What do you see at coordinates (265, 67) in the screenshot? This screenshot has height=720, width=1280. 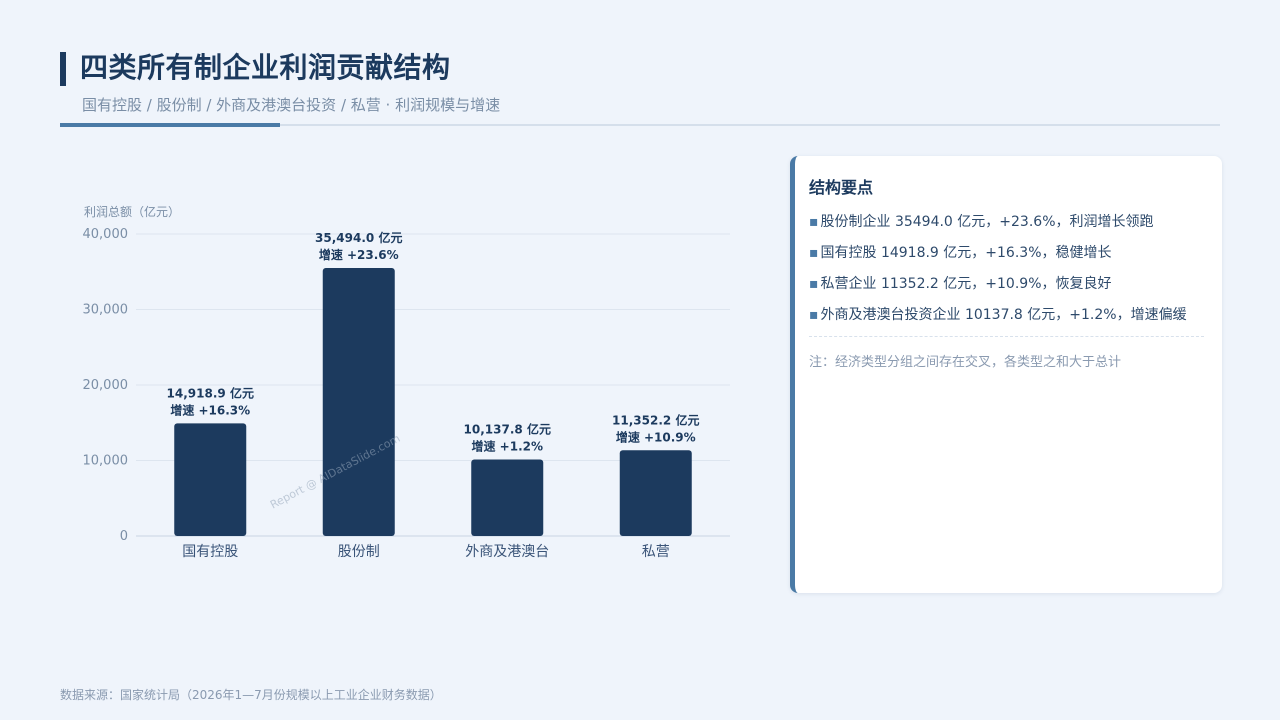 I see `page-title: 四类所有制企业利润贡献结构` at bounding box center [265, 67].